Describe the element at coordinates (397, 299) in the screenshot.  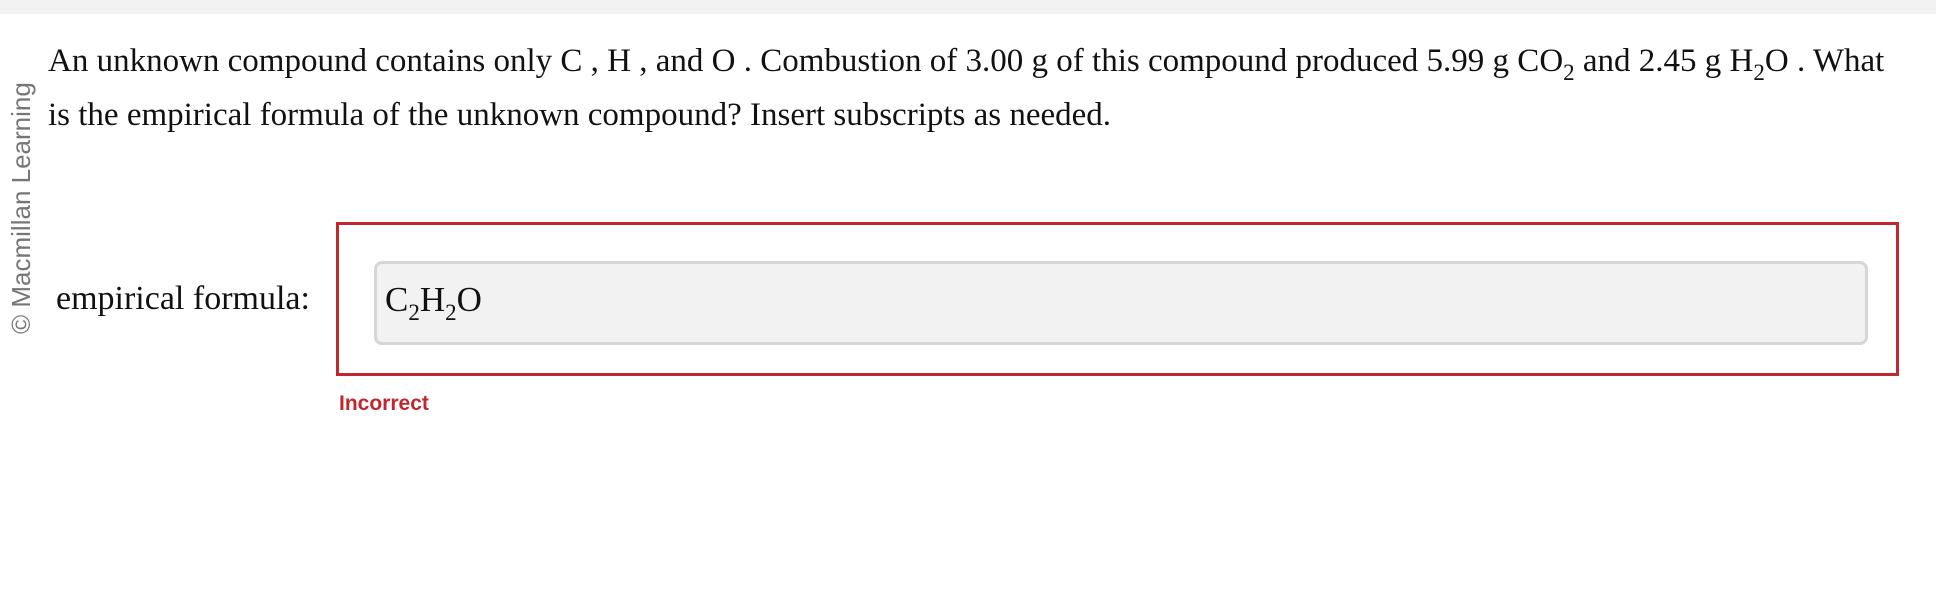
I see `formula-carbon: C` at that location.